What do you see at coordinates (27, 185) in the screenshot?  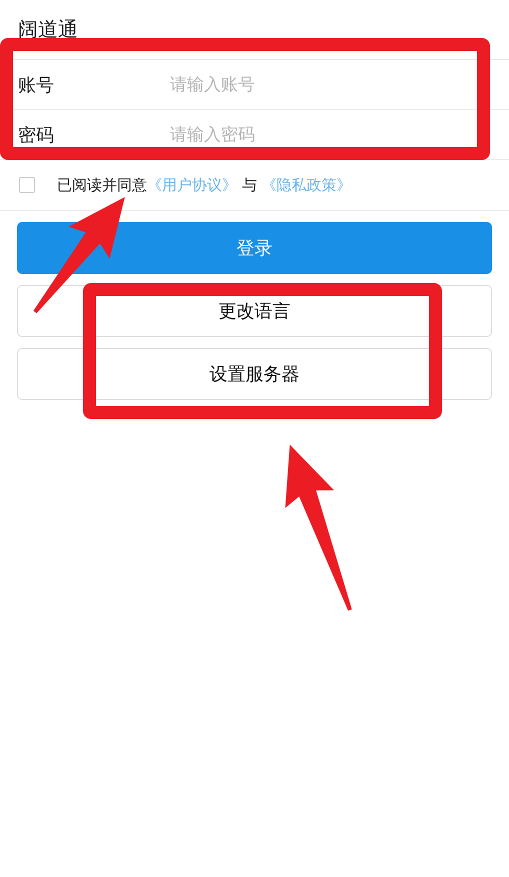 I see `checkbox` at bounding box center [27, 185].